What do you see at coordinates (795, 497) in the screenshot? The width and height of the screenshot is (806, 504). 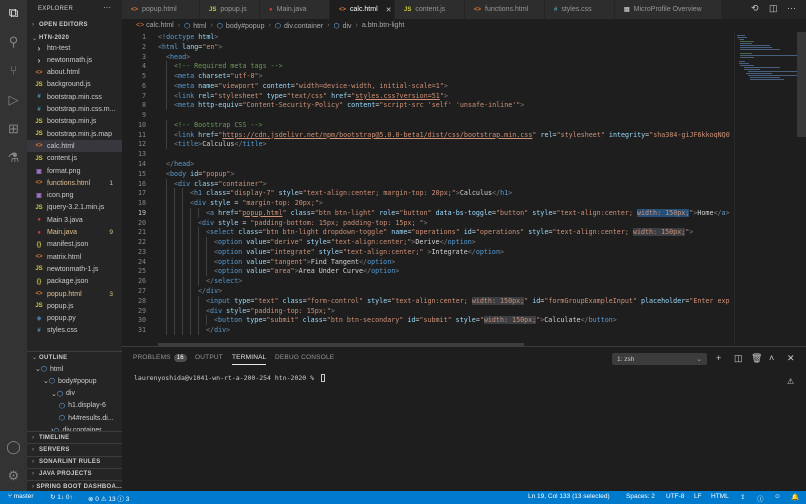 I see `notifications-bell-icon: 🔔` at bounding box center [795, 497].